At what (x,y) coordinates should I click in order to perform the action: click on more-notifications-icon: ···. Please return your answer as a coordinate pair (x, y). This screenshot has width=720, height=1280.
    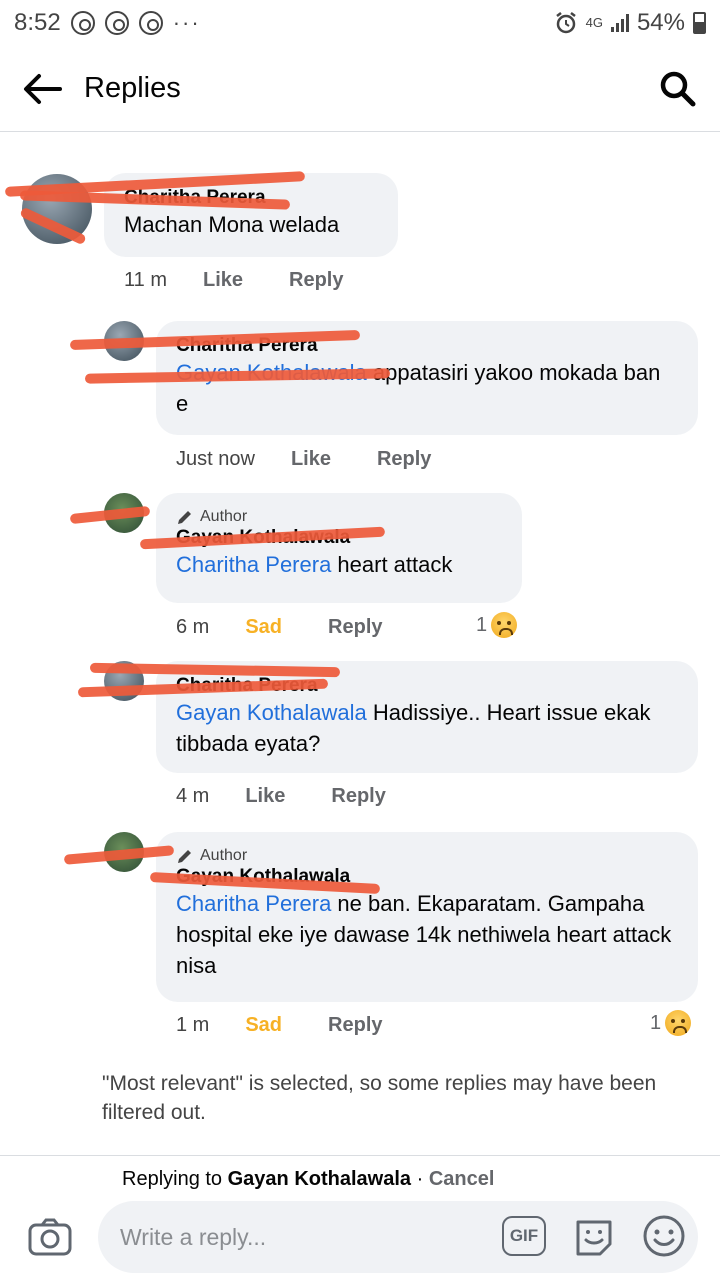
    Looking at the image, I should click on (186, 22).